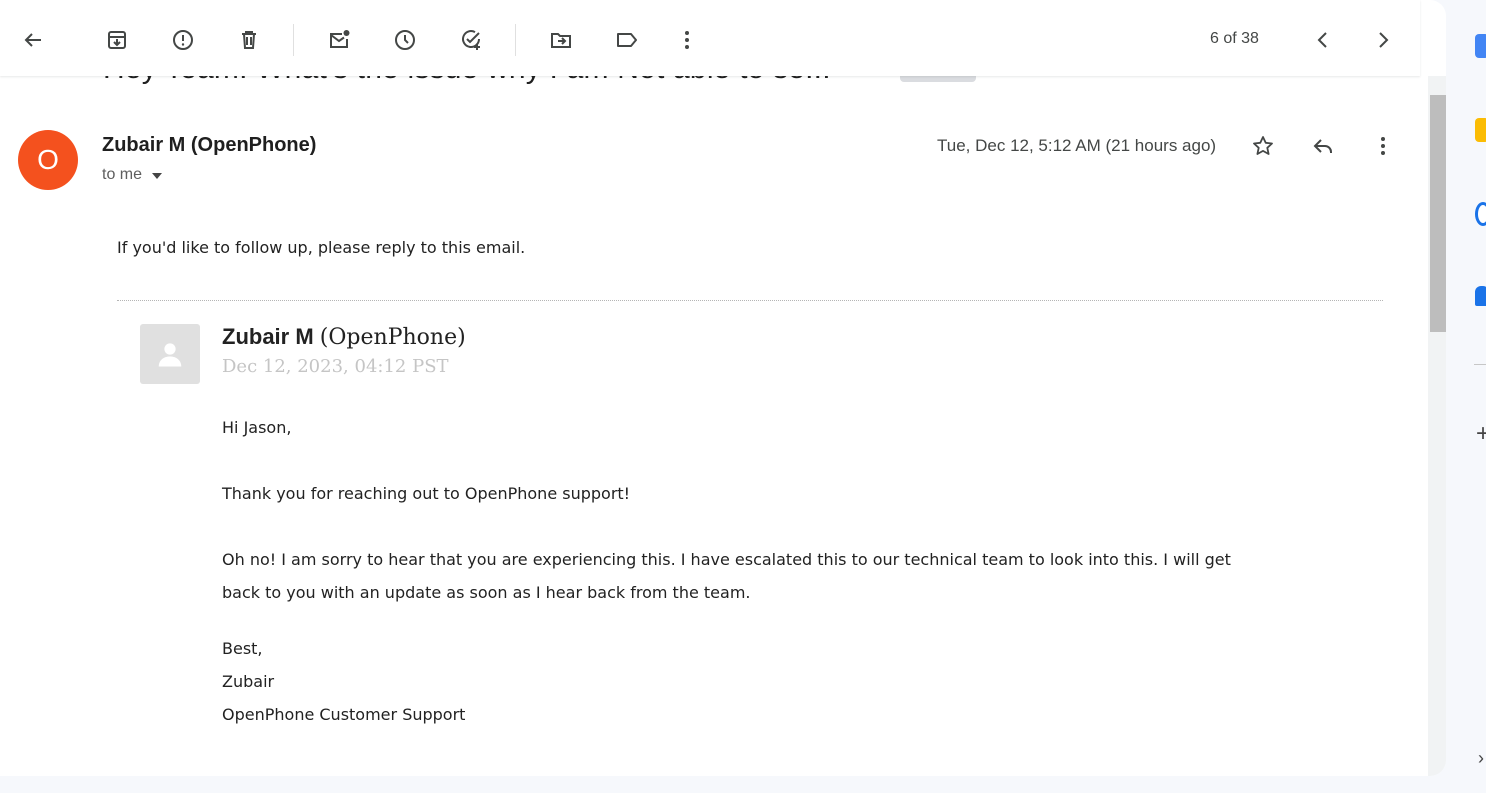  Describe the element at coordinates (1480, 130) in the screenshot. I see `keep-icon` at that location.